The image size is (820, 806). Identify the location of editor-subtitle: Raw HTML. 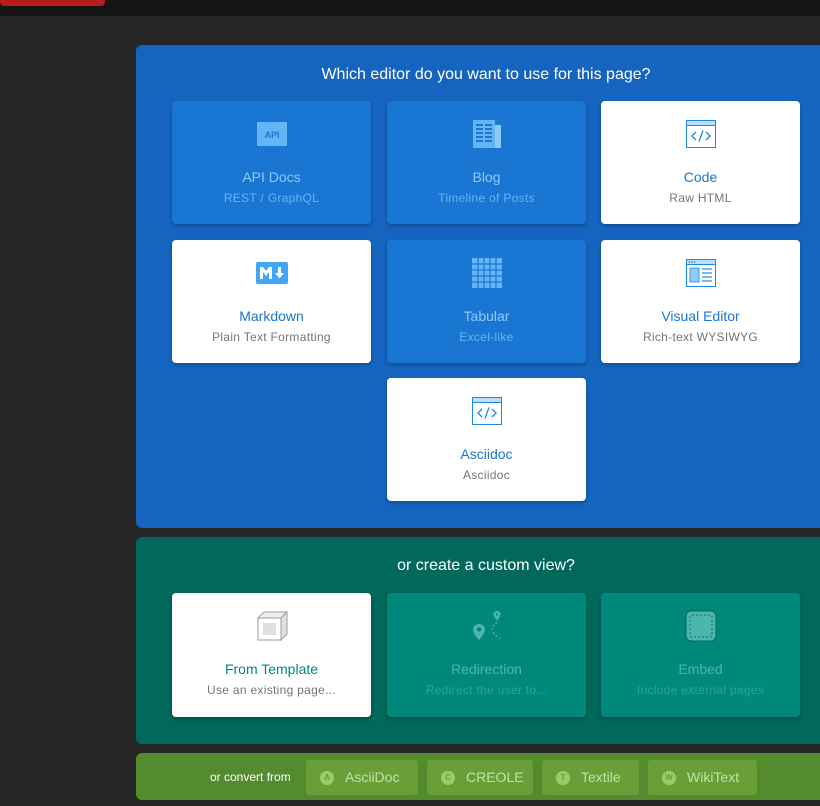
(700, 198).